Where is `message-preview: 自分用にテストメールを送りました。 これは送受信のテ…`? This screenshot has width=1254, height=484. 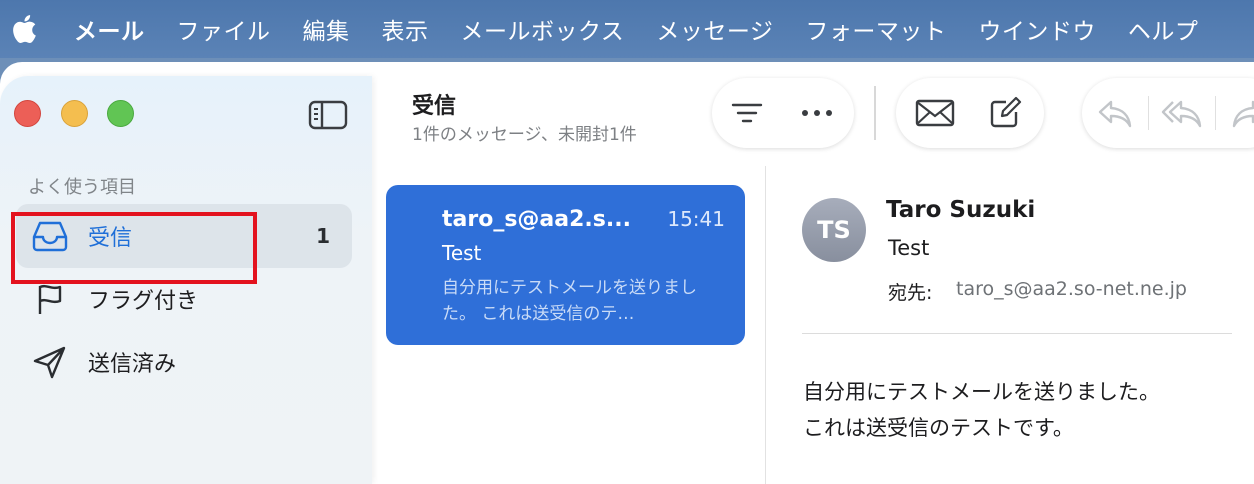
message-preview: 自分用にテストメールを送りました。 これは送受信のテ… is located at coordinates (569, 301).